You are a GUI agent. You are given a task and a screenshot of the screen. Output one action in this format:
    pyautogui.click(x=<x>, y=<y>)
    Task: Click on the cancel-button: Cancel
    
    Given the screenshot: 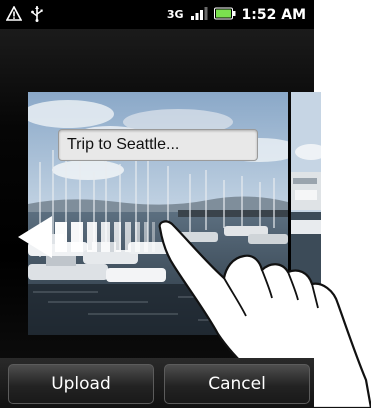 What is the action you would take?
    pyautogui.click(x=237, y=384)
    